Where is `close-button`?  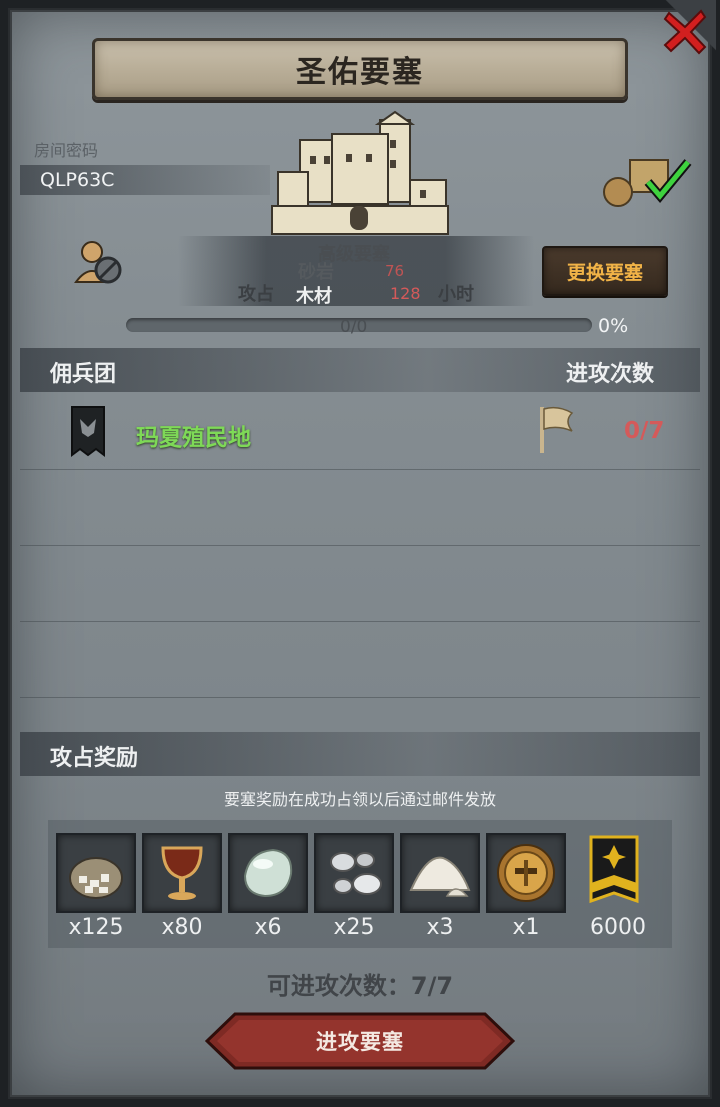
close-button is located at coordinates (685, 31).